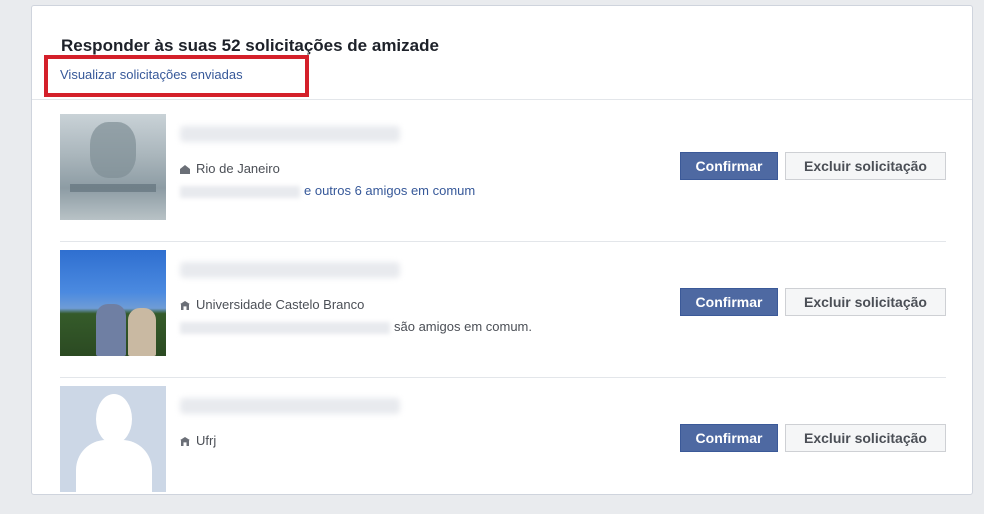 Image resolution: width=984 pixels, height=514 pixels. I want to click on education-info: Universidade Castelo Branco, so click(272, 304).